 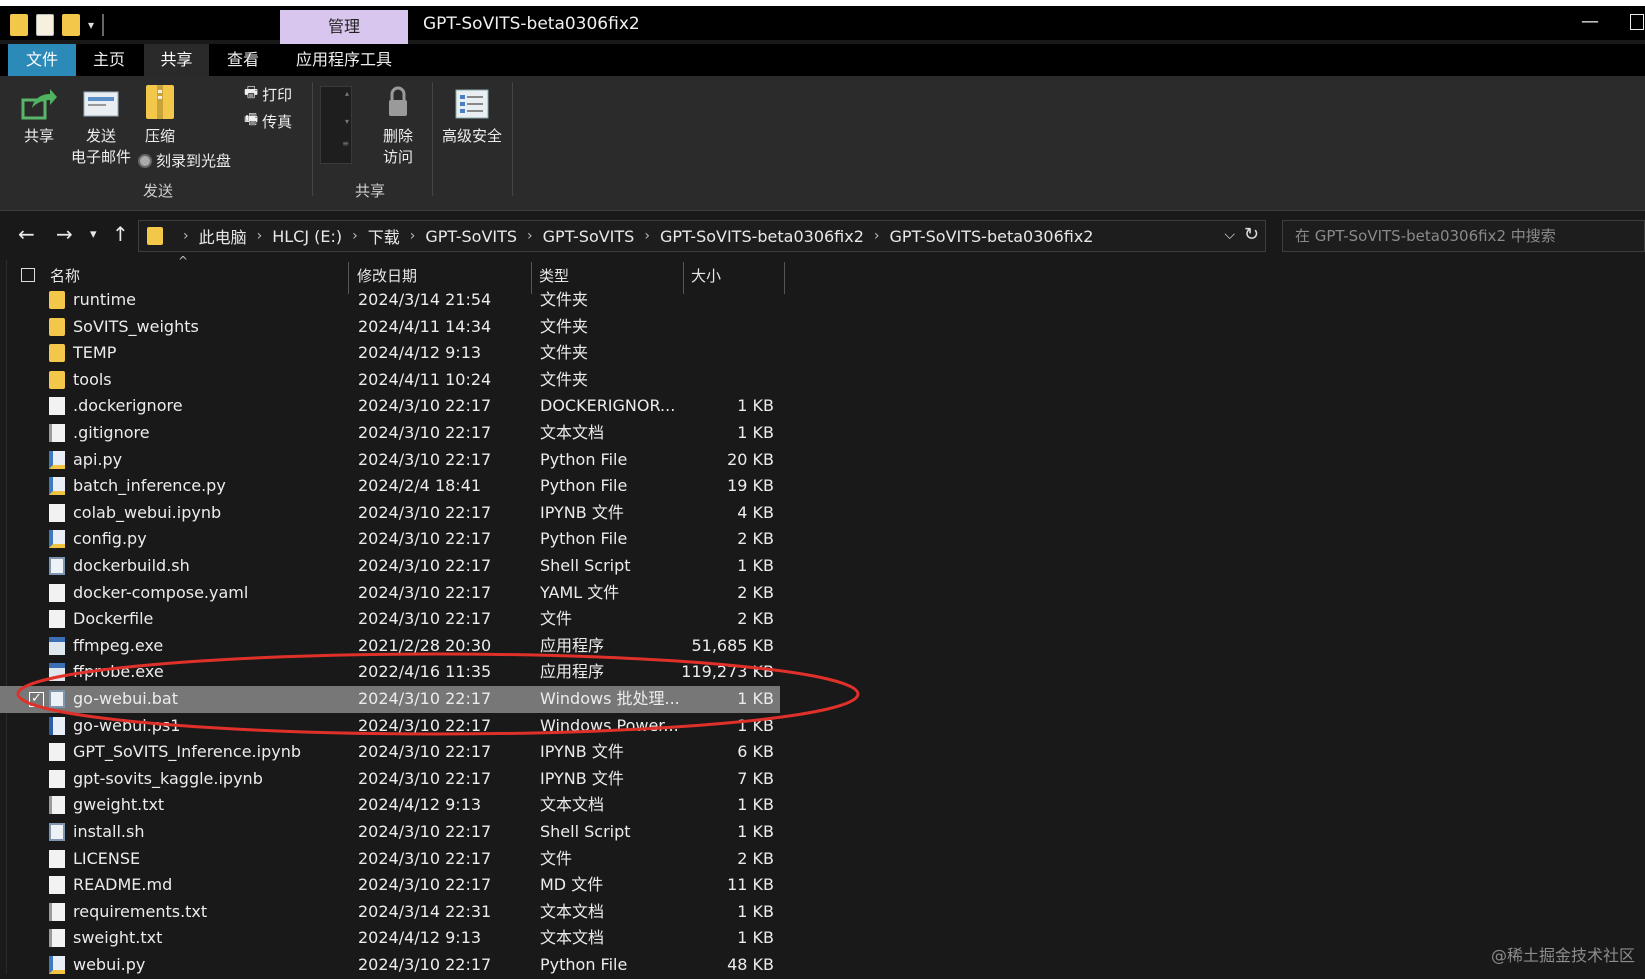 I want to click on sh-file-icon, so click(x=57, y=566).